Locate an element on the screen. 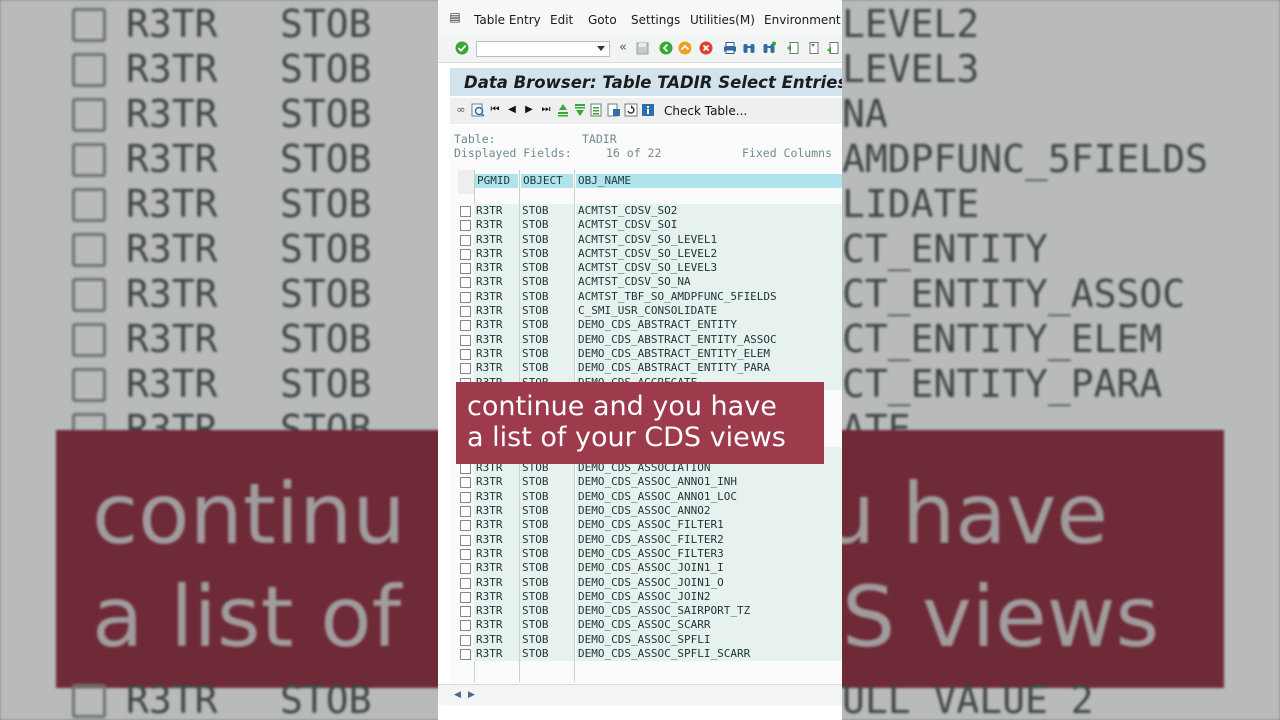  first-entry-icon: ⏮ is located at coordinates (495, 110).